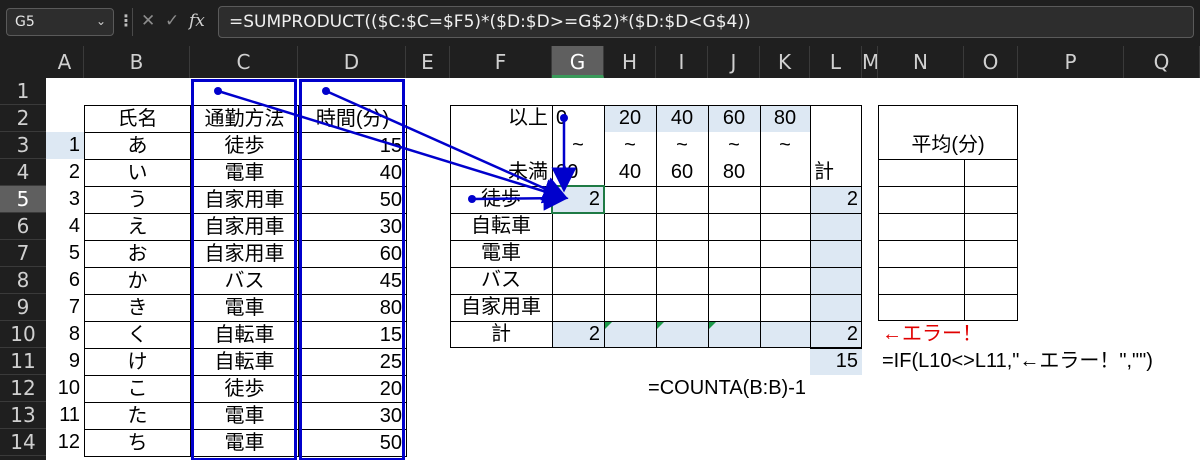 Image resolution: width=1200 pixels, height=460 pixels. What do you see at coordinates (630, 172) in the screenshot?
I see `bin-upper-1: 40` at bounding box center [630, 172].